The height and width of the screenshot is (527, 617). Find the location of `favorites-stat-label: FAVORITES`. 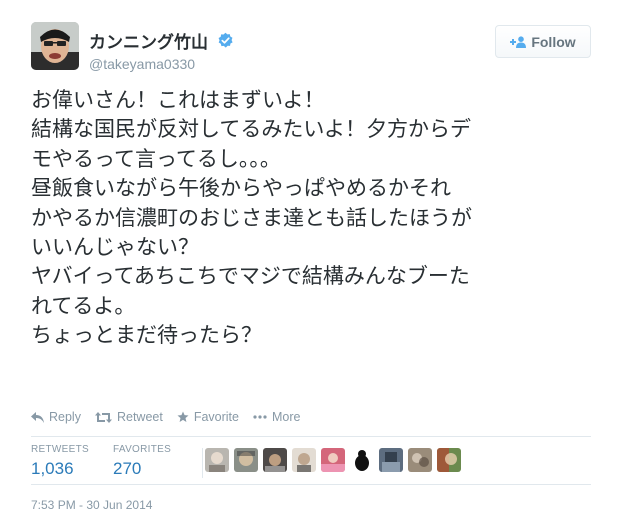

favorites-stat-label: FAVORITES is located at coordinates (142, 449).